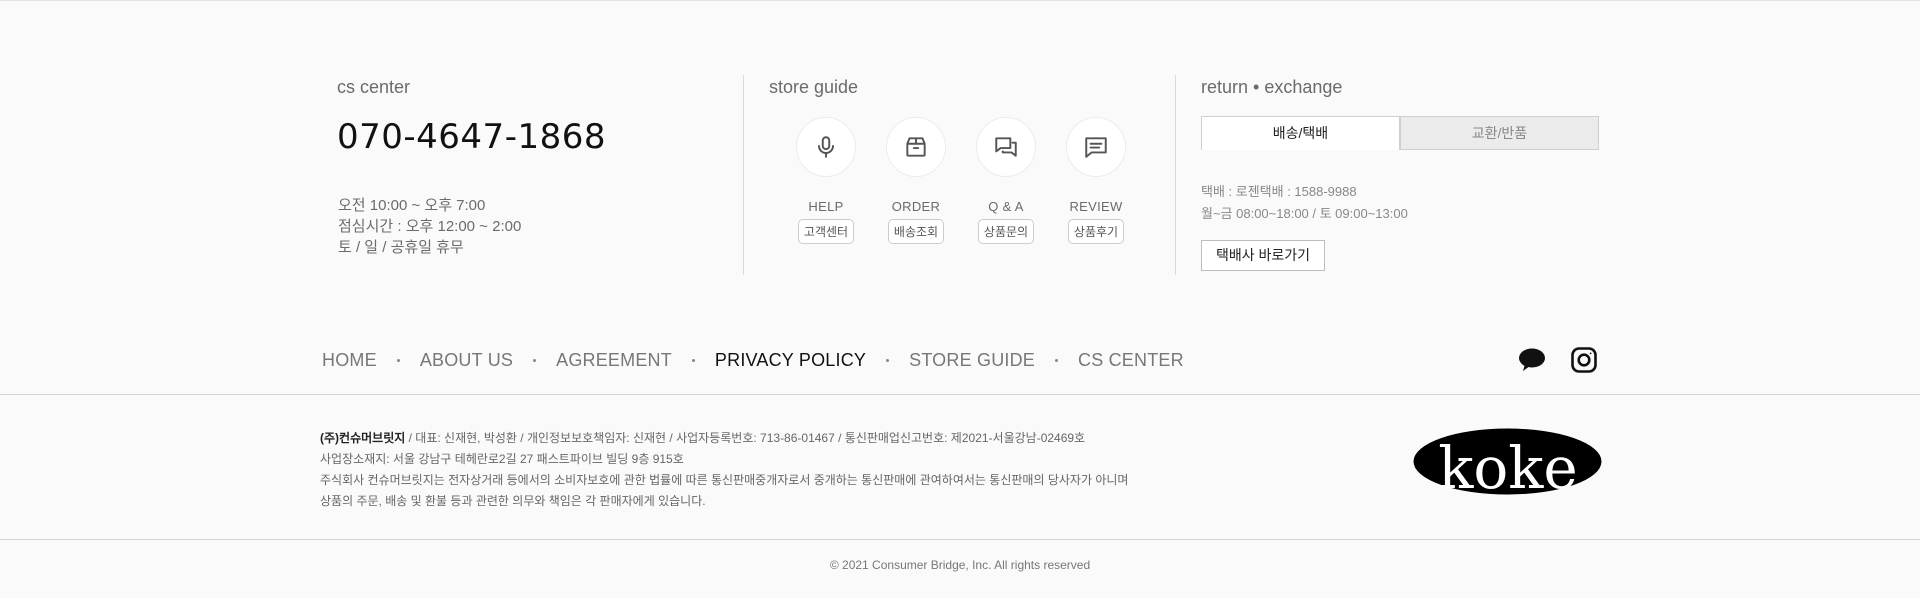 The width and height of the screenshot is (1920, 598). I want to click on return-exchange-title: return • exchange, so click(1272, 87).